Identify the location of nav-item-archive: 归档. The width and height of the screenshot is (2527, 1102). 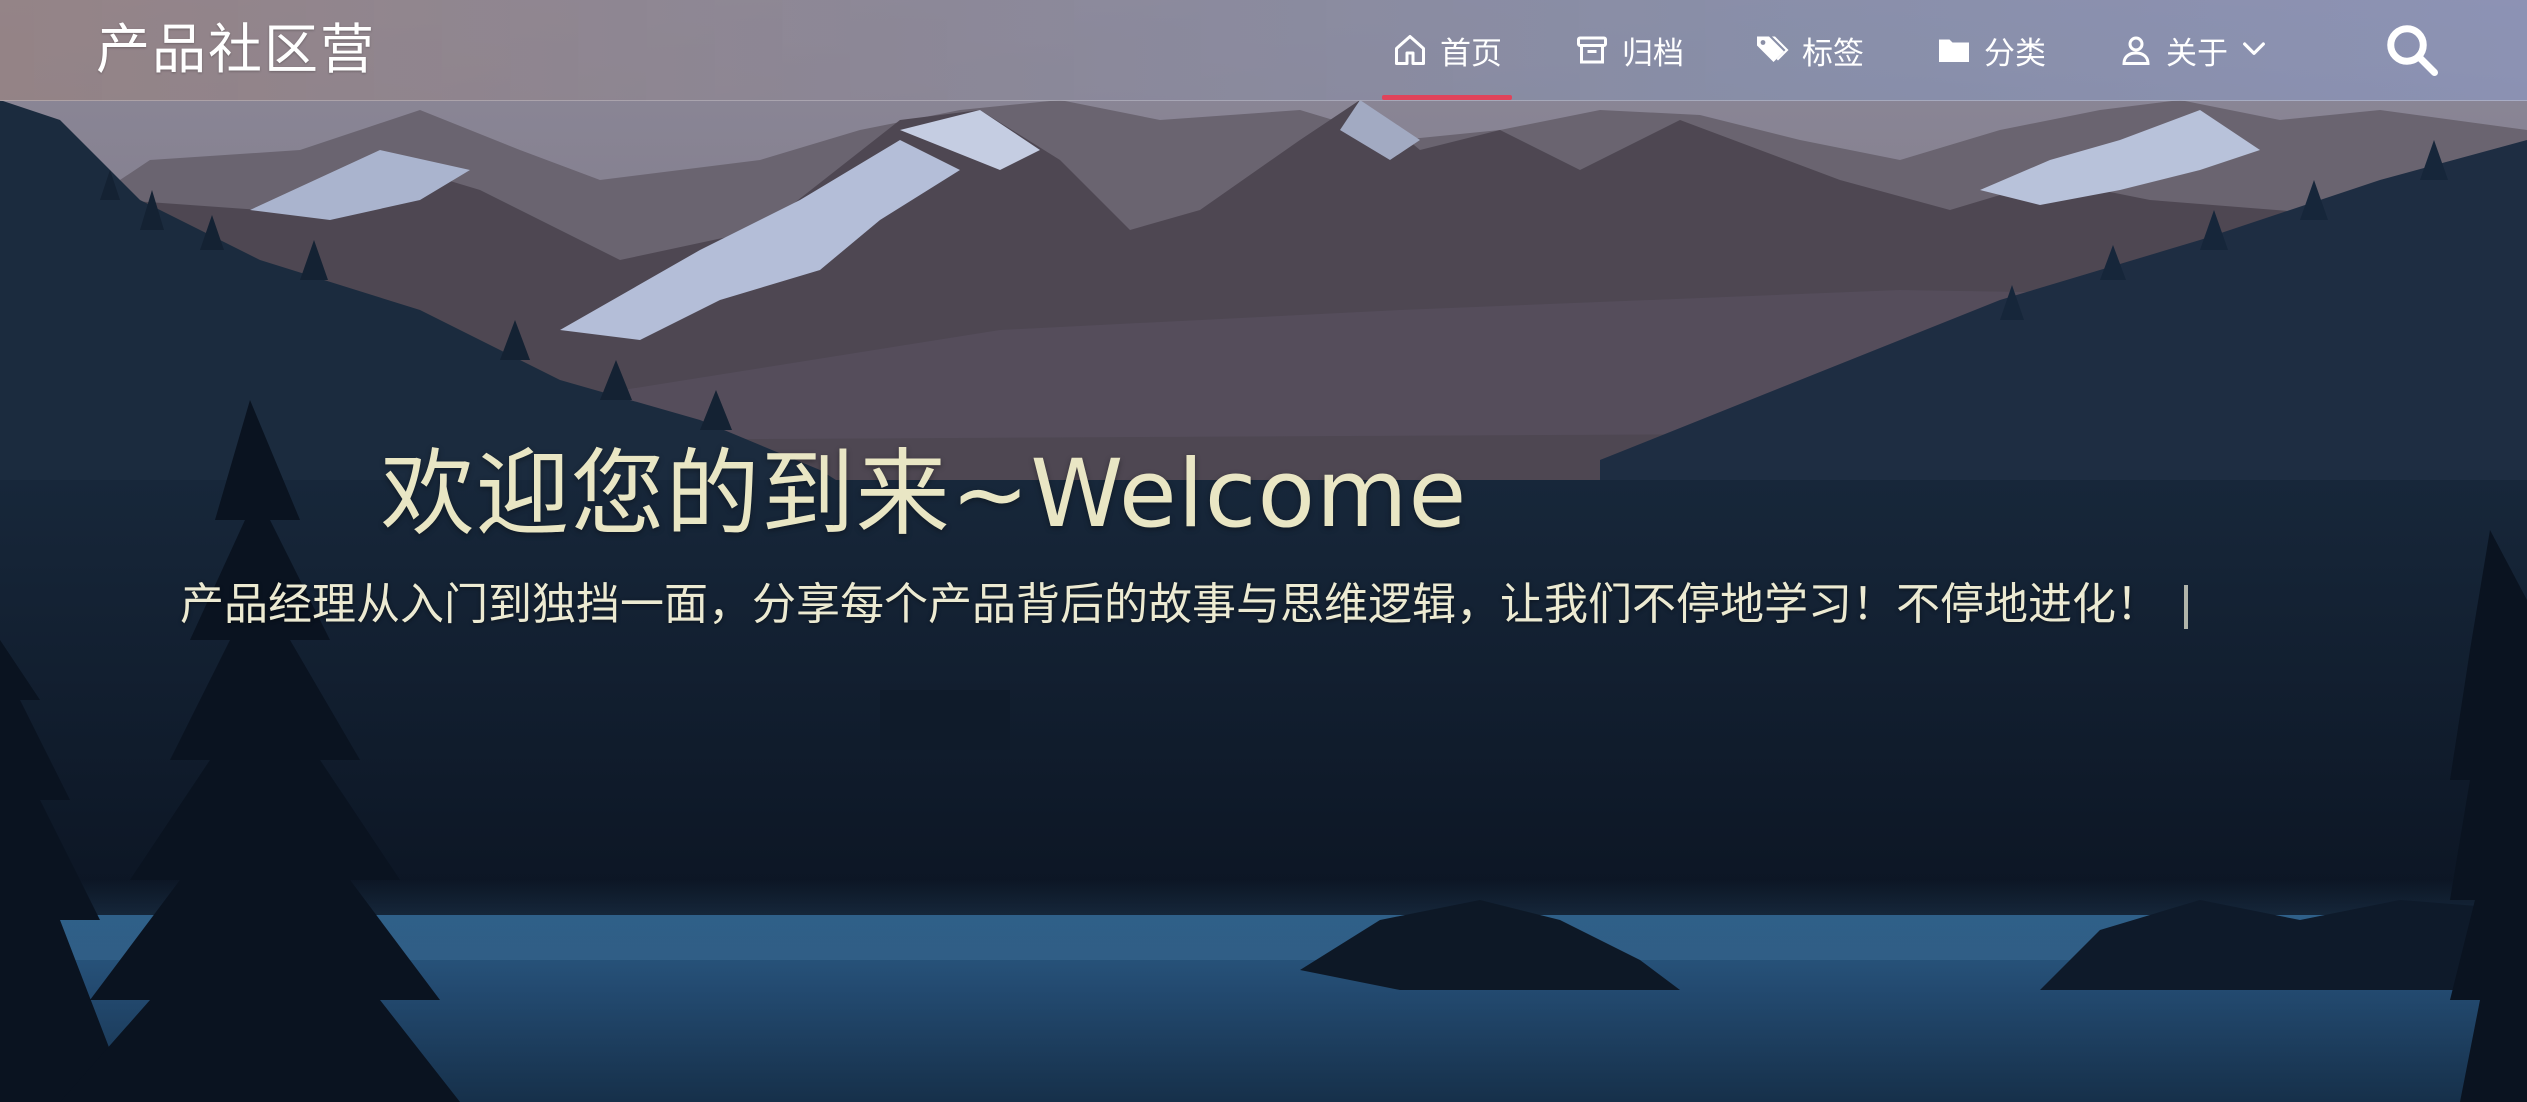
(1629, 50).